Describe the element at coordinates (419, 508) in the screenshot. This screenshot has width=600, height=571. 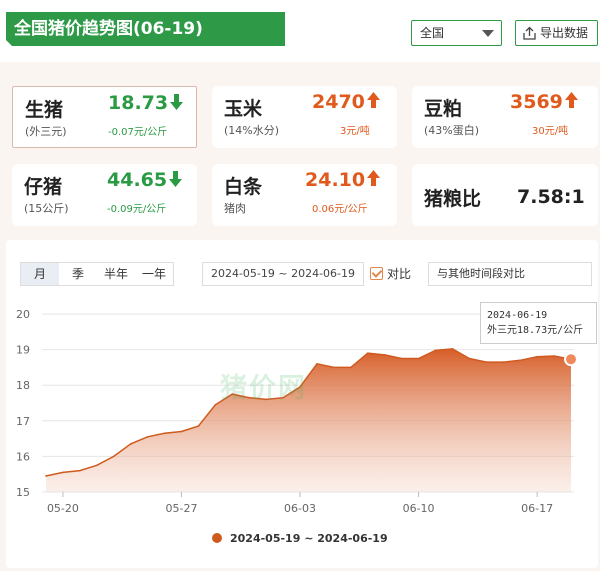
I see `x-tick-label: 06-10` at that location.